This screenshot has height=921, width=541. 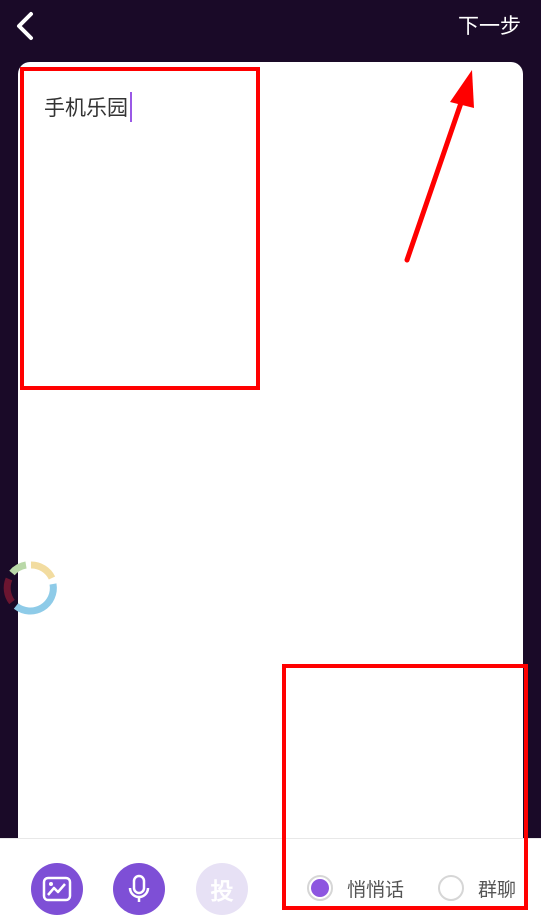 I want to click on microphone-icon, so click(x=139, y=888).